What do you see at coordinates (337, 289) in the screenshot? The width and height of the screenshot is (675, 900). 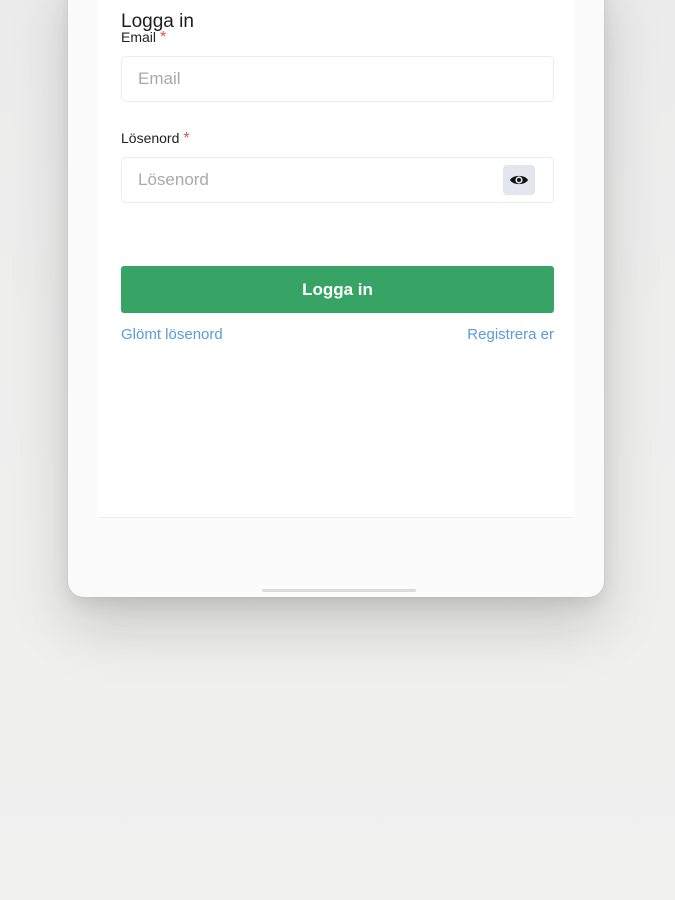 I see `login-button: Logga in` at bounding box center [337, 289].